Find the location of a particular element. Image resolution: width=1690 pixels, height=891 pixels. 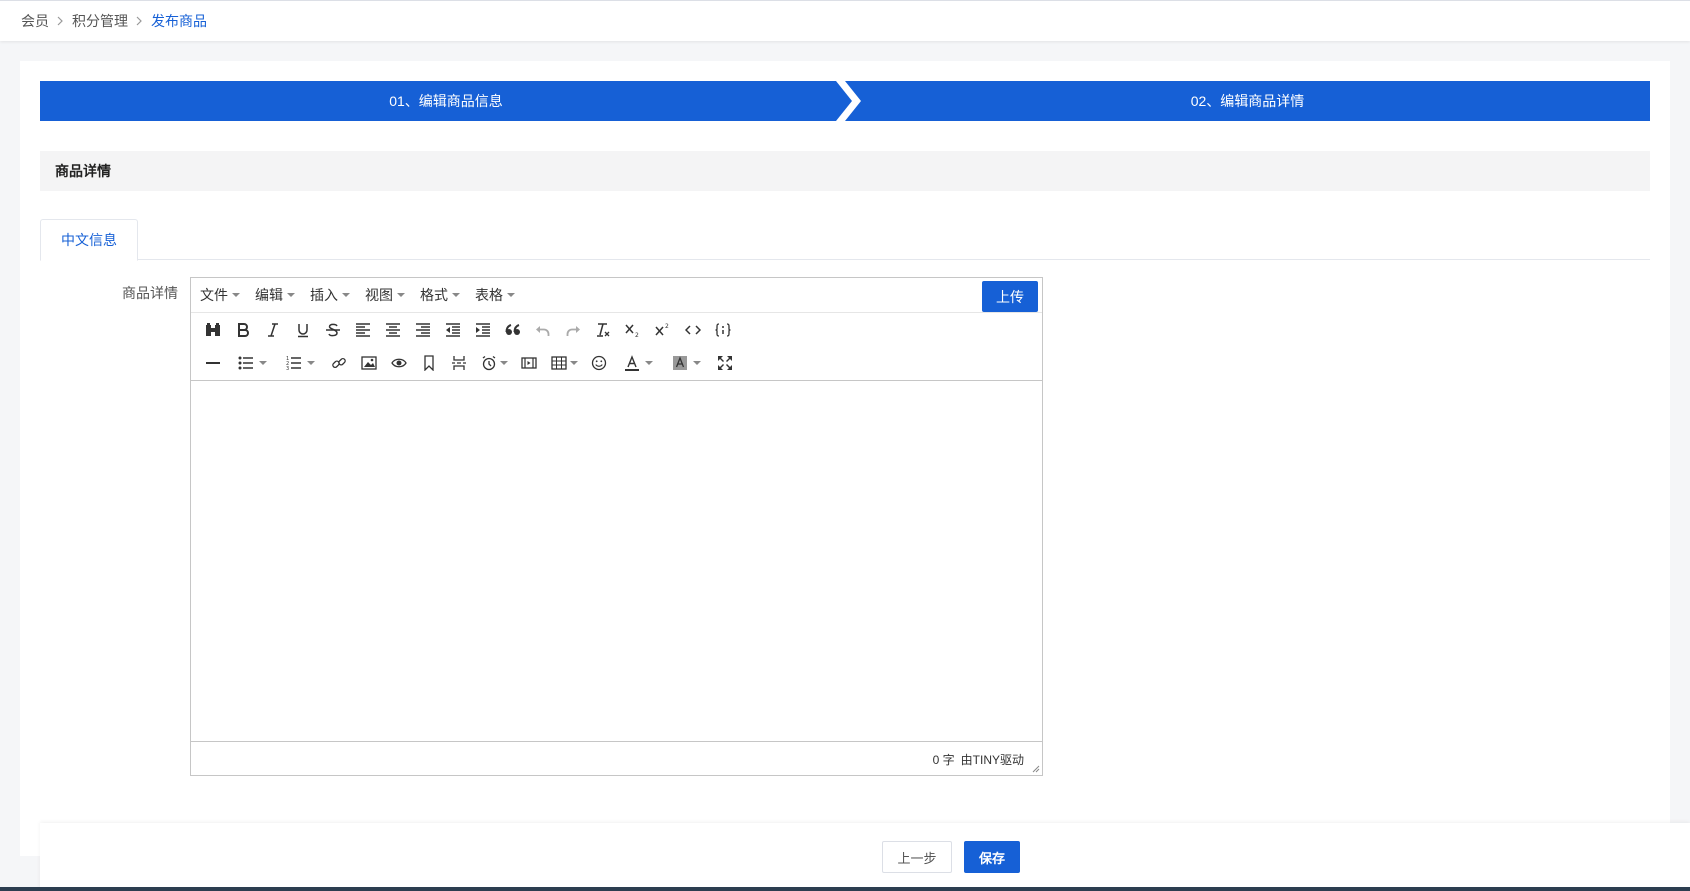

horizontal-rule-icon is located at coordinates (213, 363).